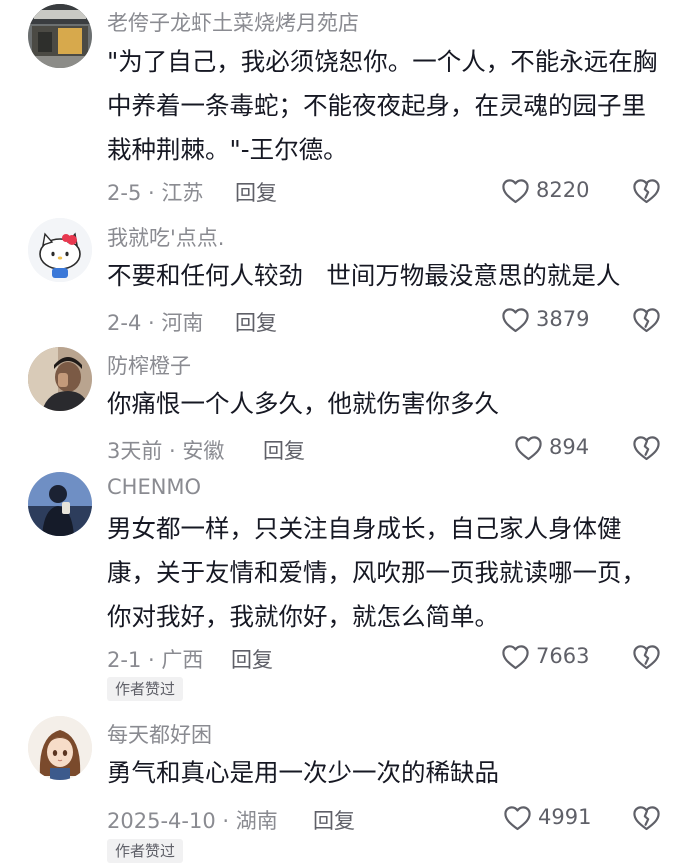 This screenshot has height=865, width=690. I want to click on author-liked-badge: 作者赞过, so click(145, 851).